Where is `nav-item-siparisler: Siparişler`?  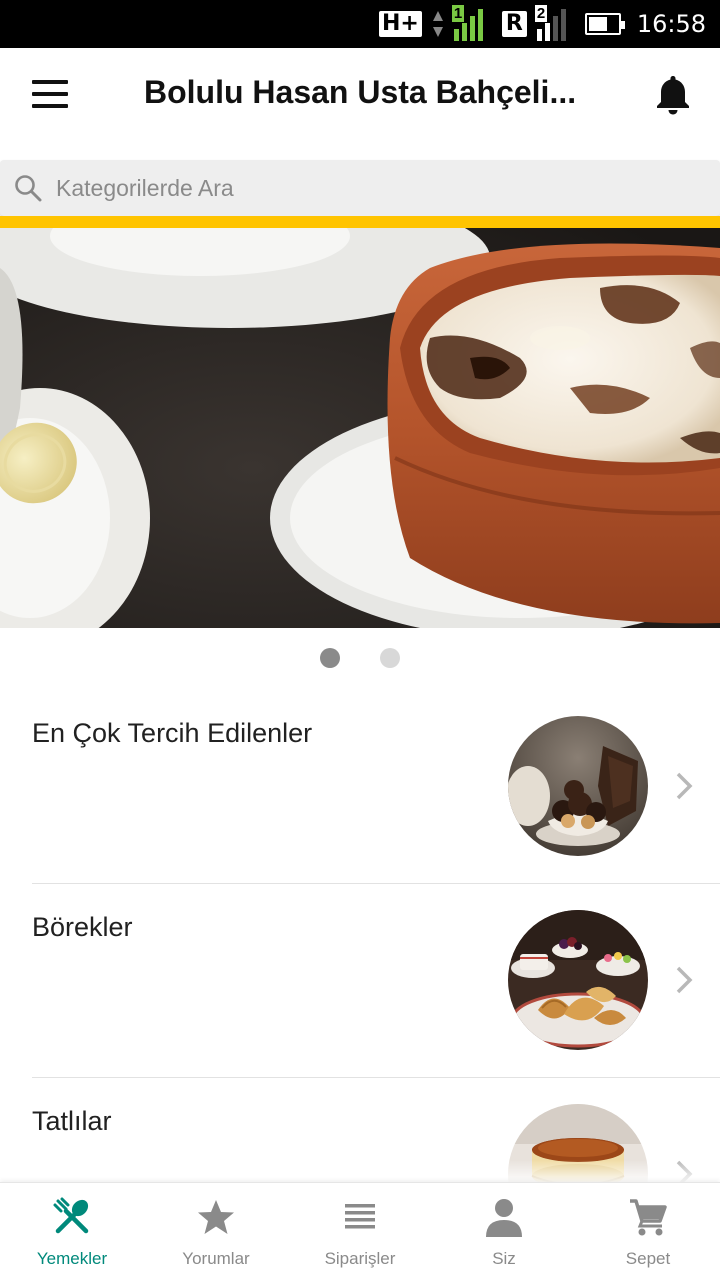
nav-item-siparisler: Siparişler is located at coordinates (360, 1231).